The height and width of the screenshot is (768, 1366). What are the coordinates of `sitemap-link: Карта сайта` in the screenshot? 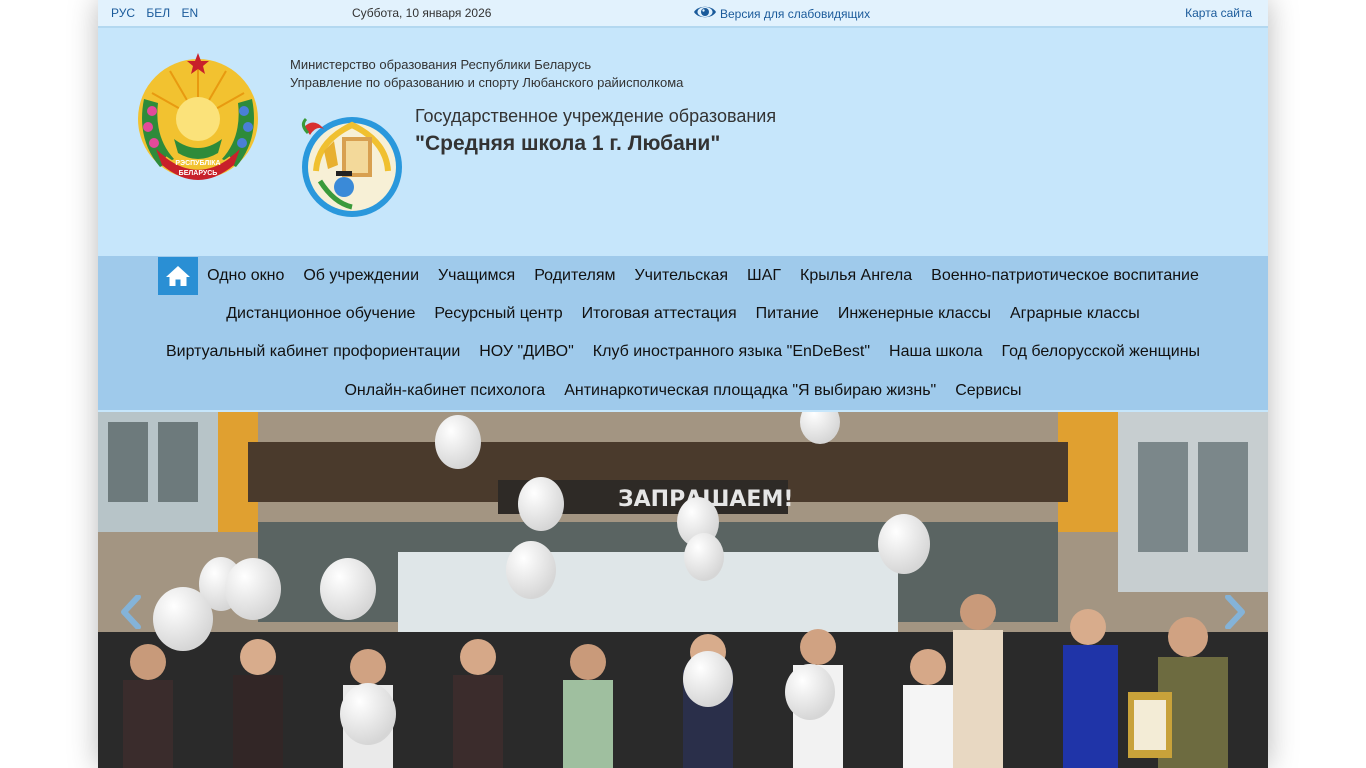 It's located at (1218, 13).